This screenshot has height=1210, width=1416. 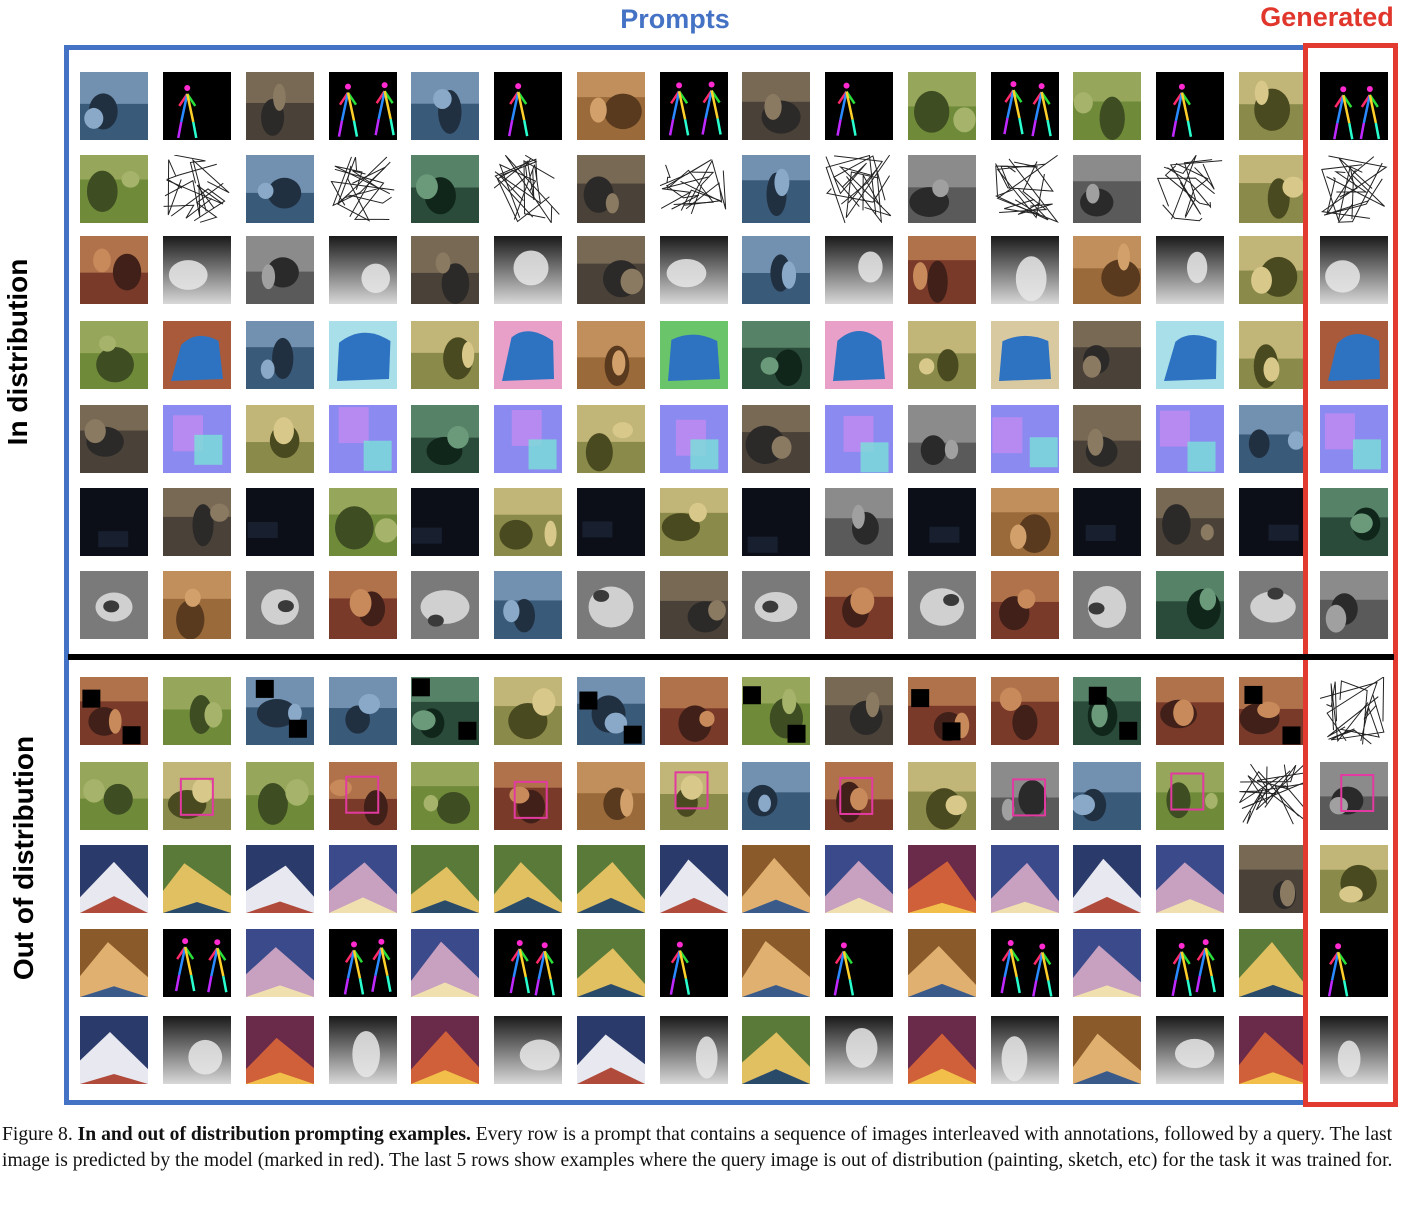 I want to click on caption-label: Figure 8., so click(x=37, y=1134).